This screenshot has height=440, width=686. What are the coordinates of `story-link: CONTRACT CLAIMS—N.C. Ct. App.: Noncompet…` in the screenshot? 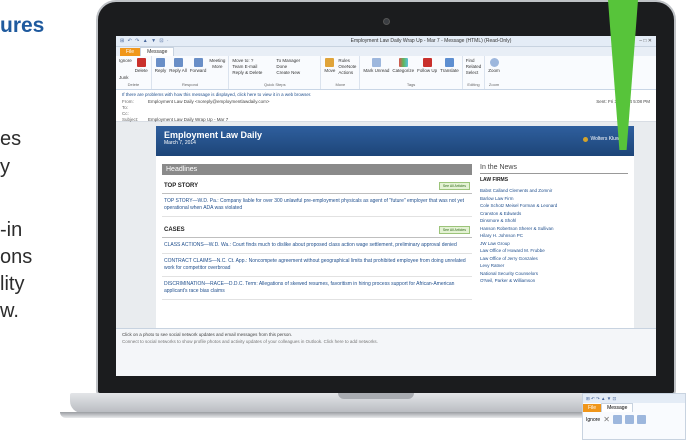 It's located at (317, 265).